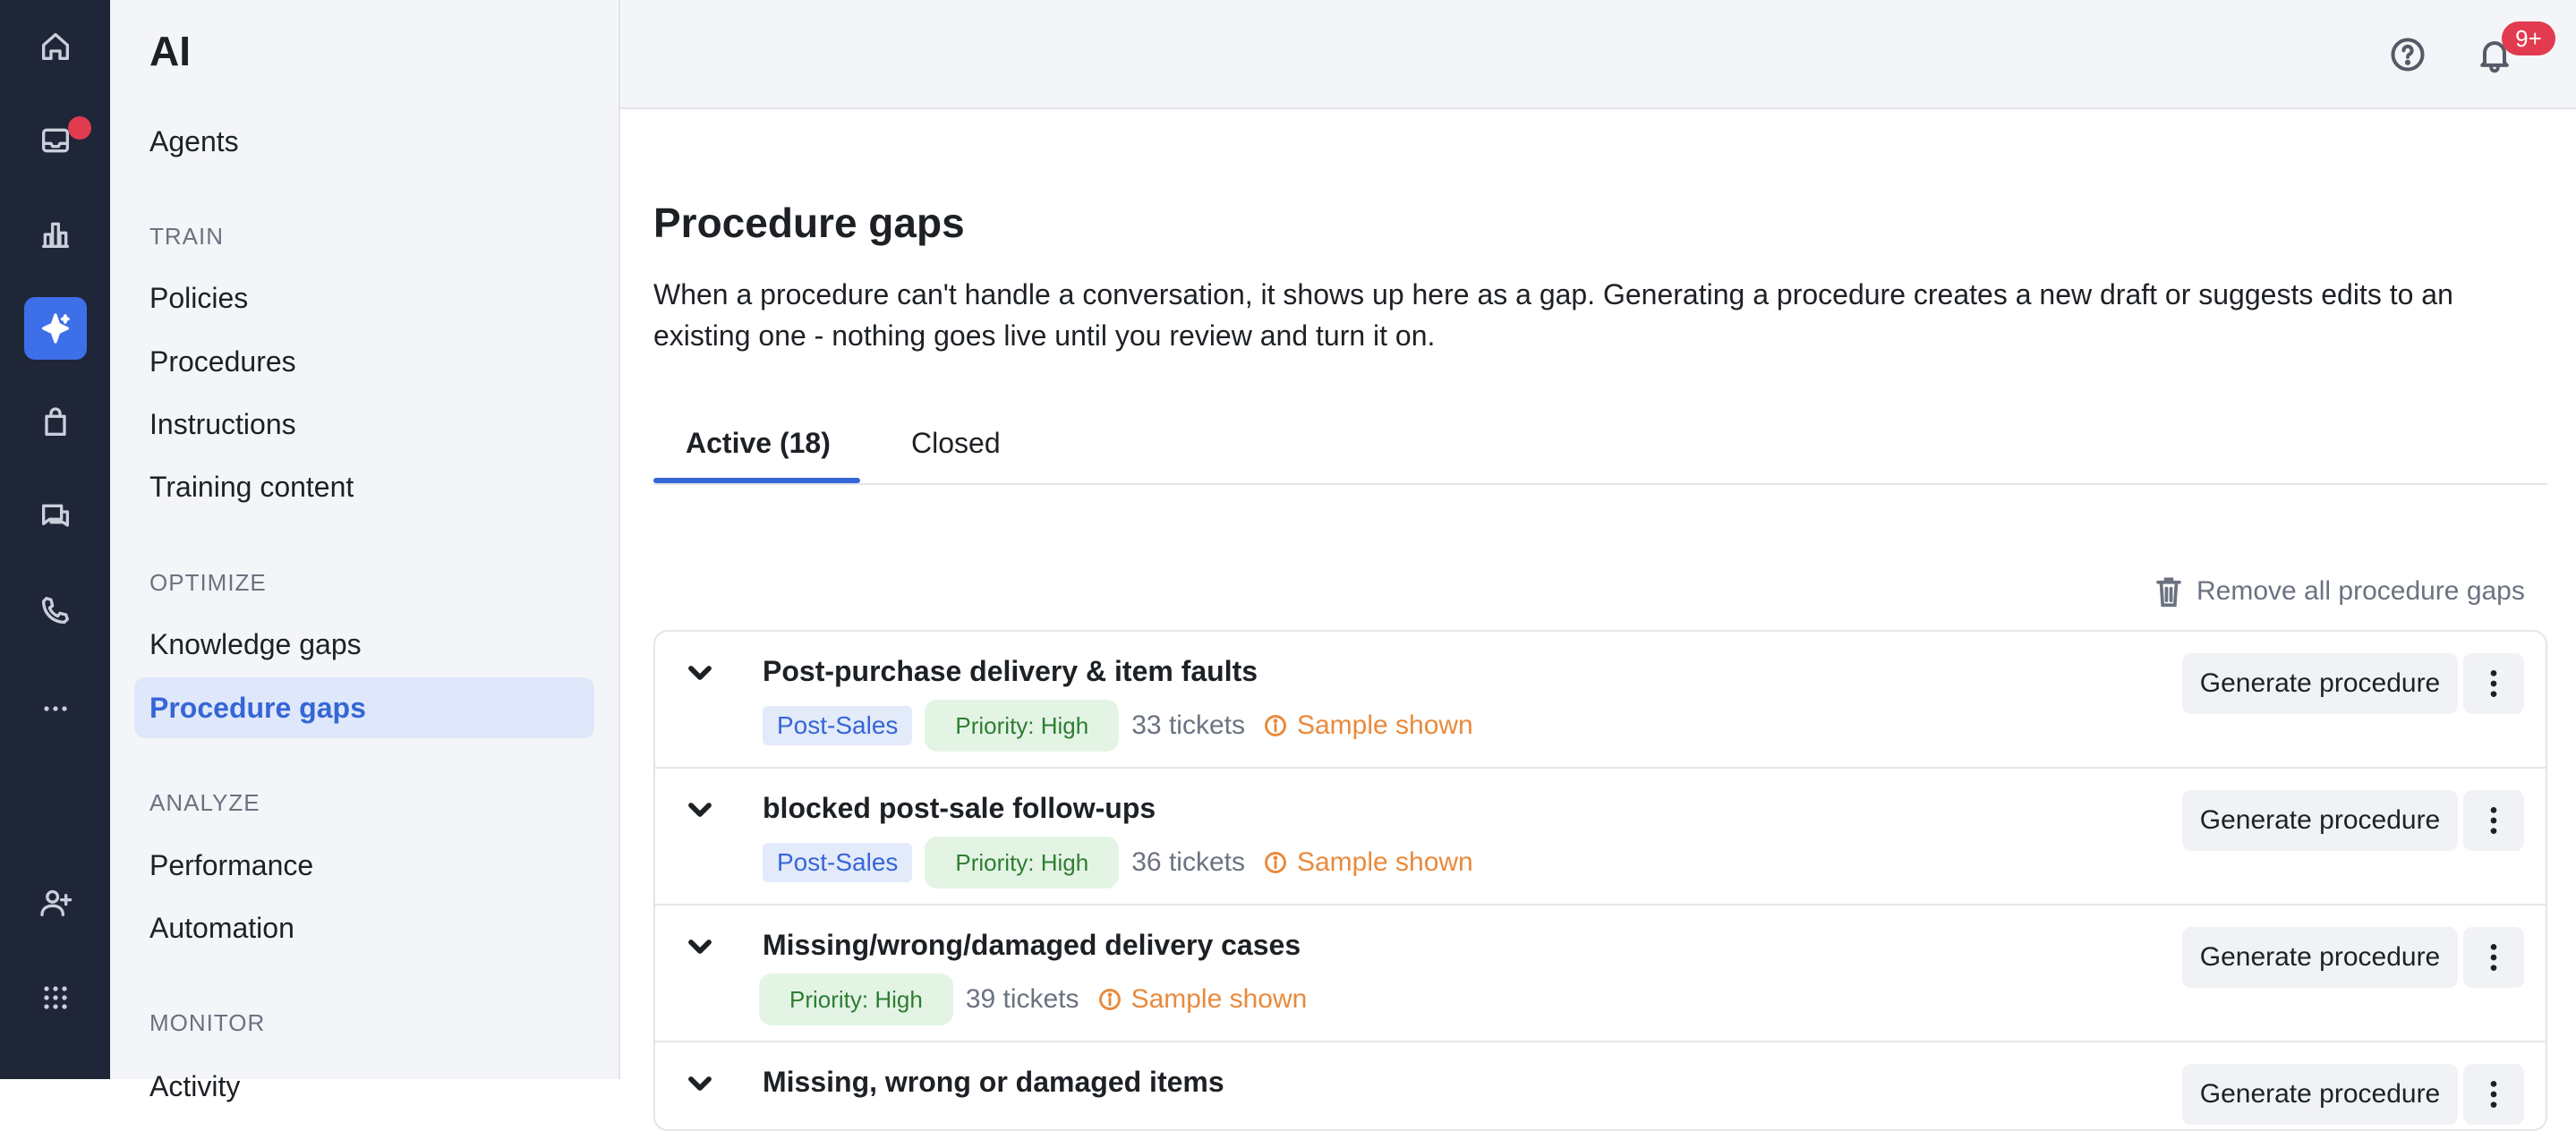 Image resolution: width=2576 pixels, height=1131 pixels. What do you see at coordinates (1188, 862) in the screenshot?
I see `ticket-count: 36 tickets` at bounding box center [1188, 862].